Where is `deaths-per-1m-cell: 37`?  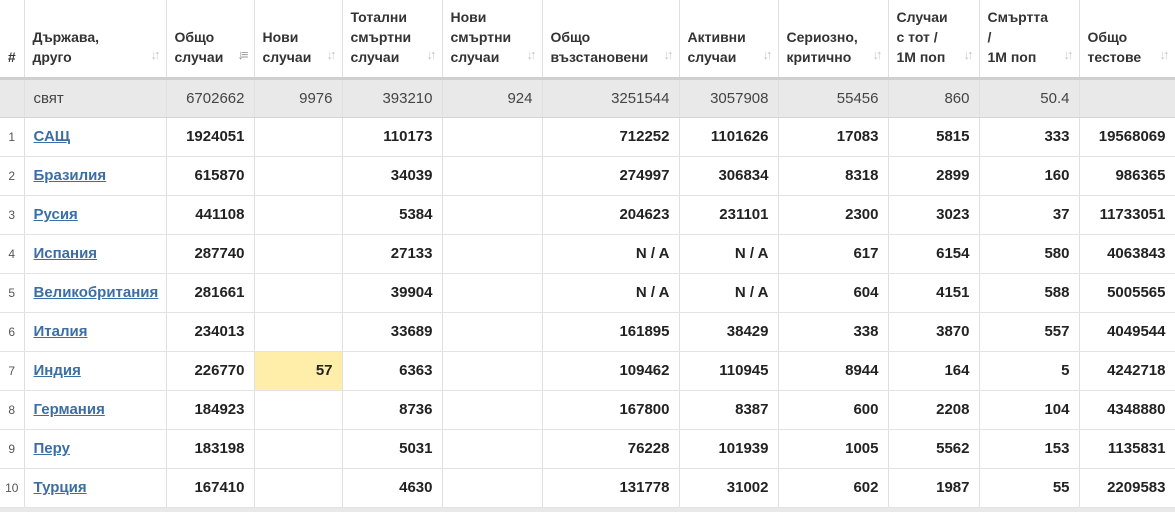 deaths-per-1m-cell: 37 is located at coordinates (1029, 215).